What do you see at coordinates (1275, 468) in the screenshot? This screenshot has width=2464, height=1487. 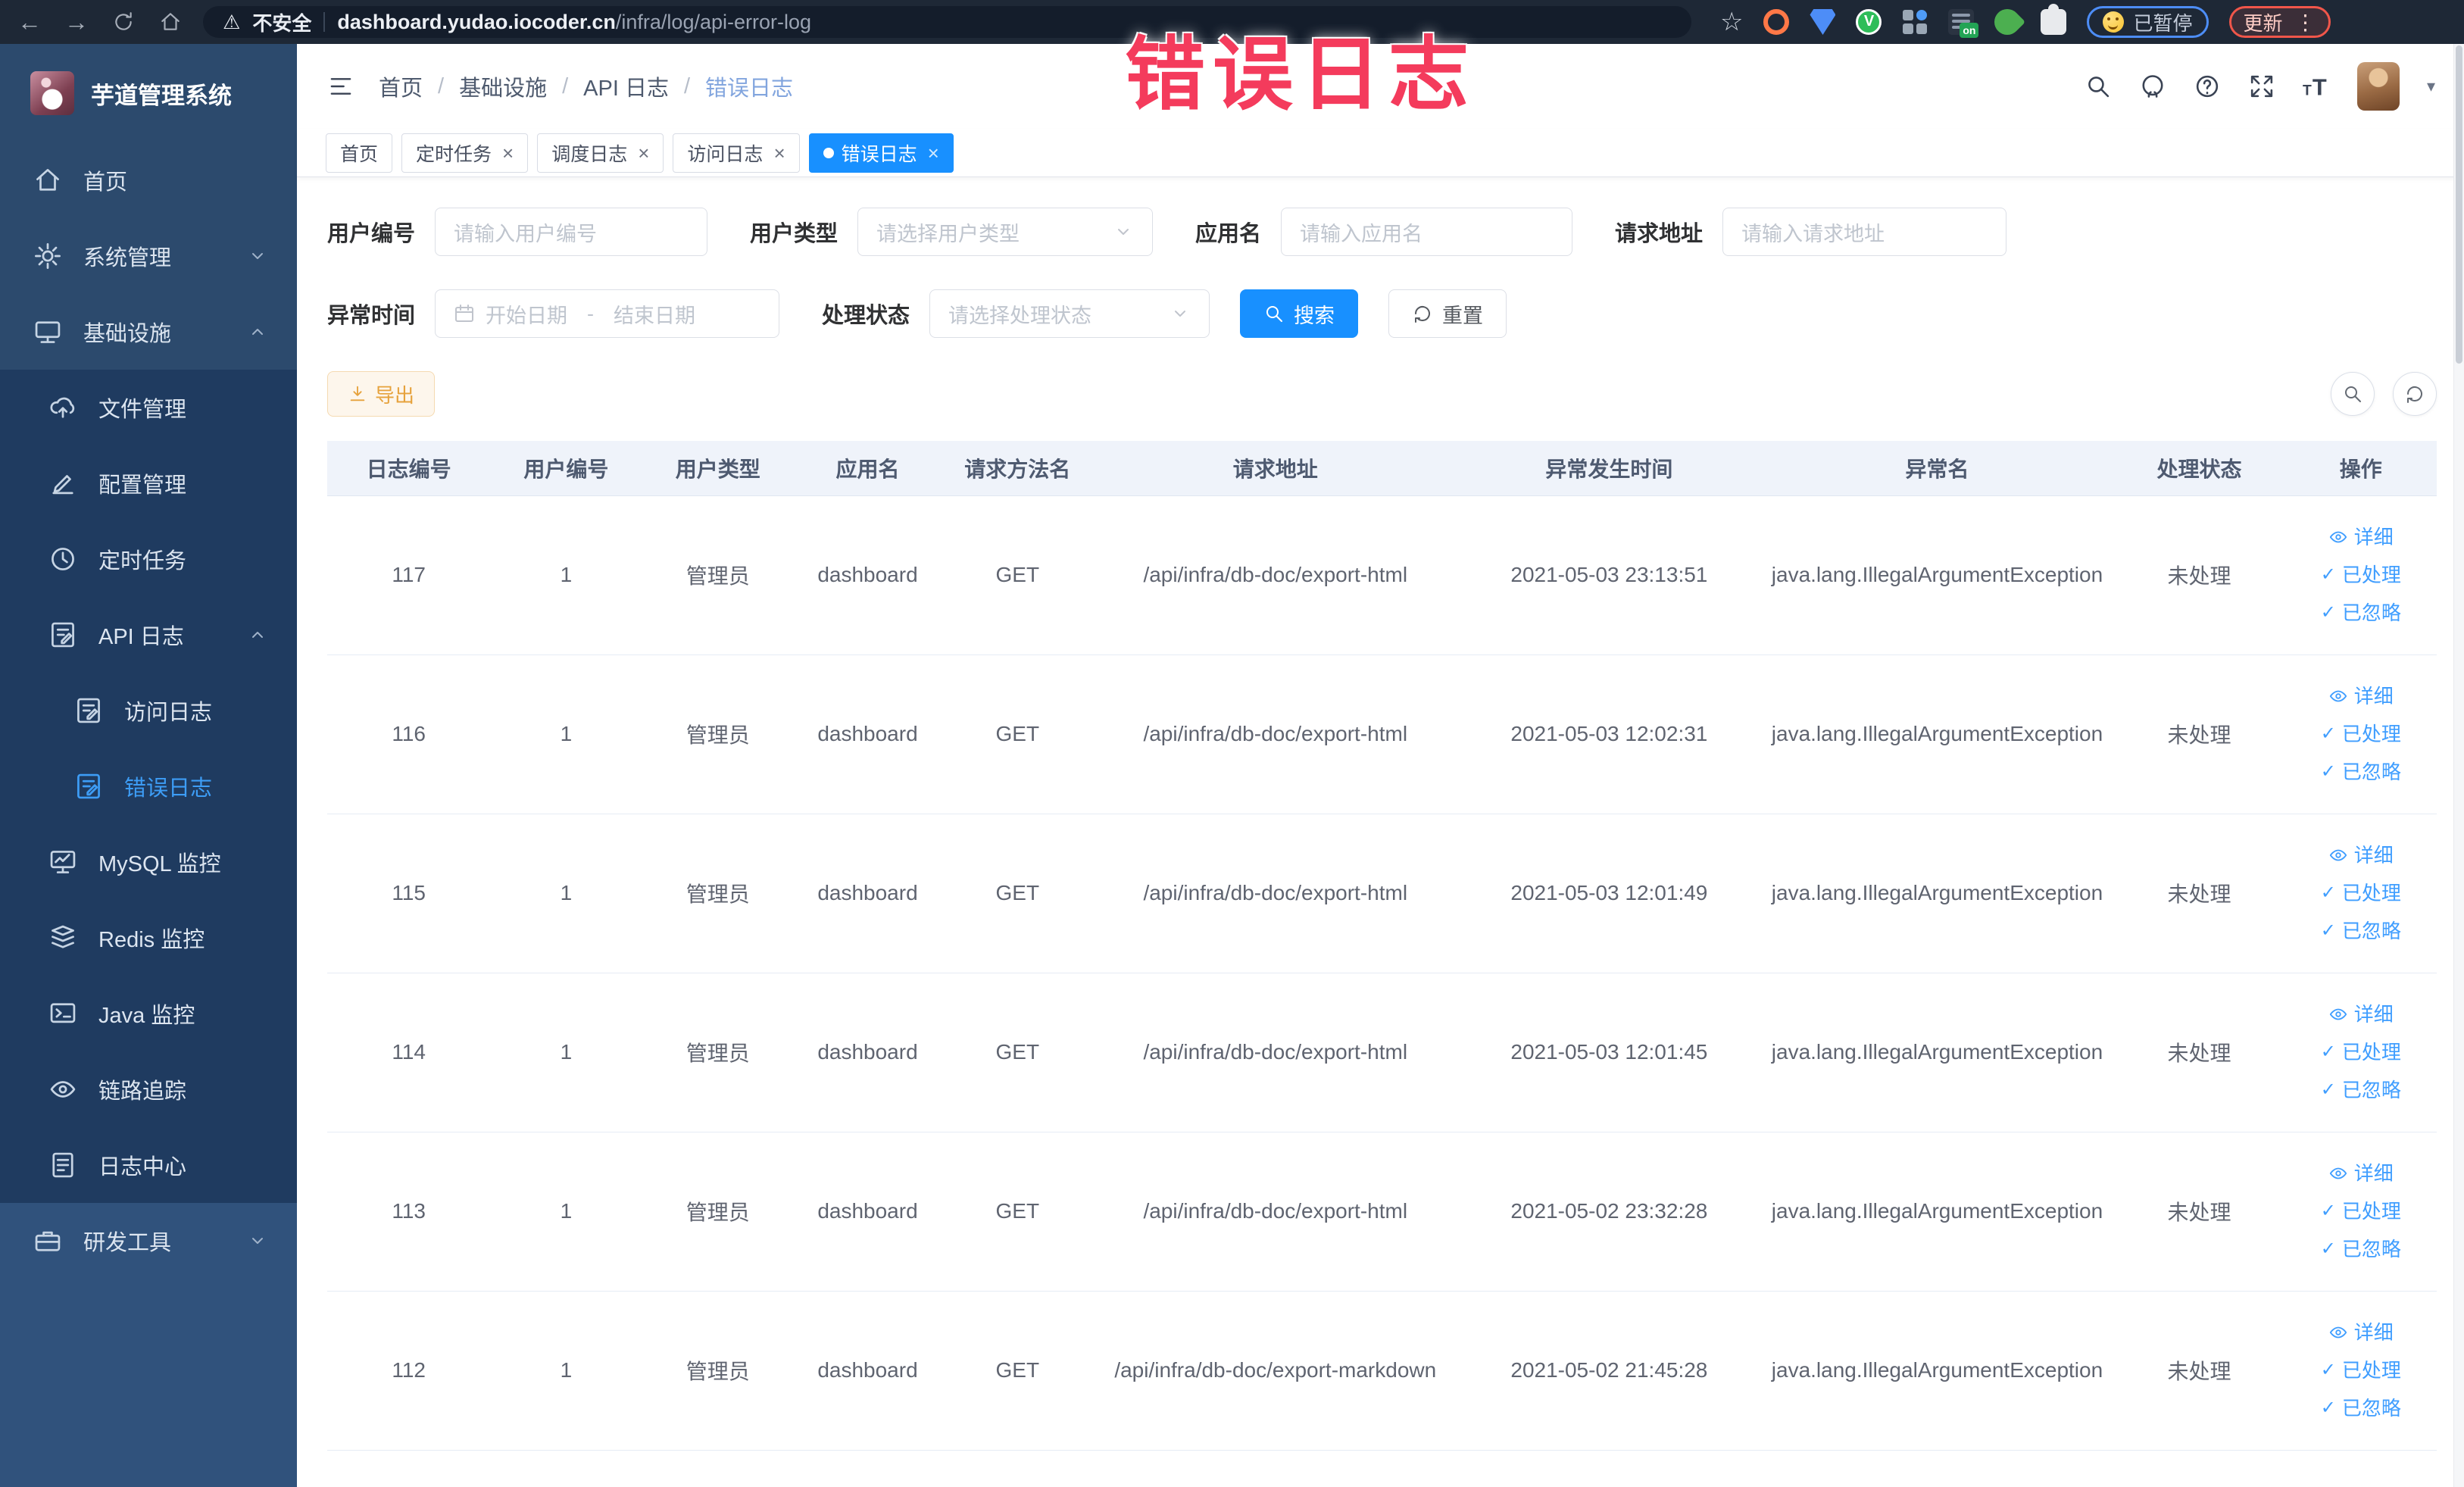 I see `table-column-header: 请求地址` at bounding box center [1275, 468].